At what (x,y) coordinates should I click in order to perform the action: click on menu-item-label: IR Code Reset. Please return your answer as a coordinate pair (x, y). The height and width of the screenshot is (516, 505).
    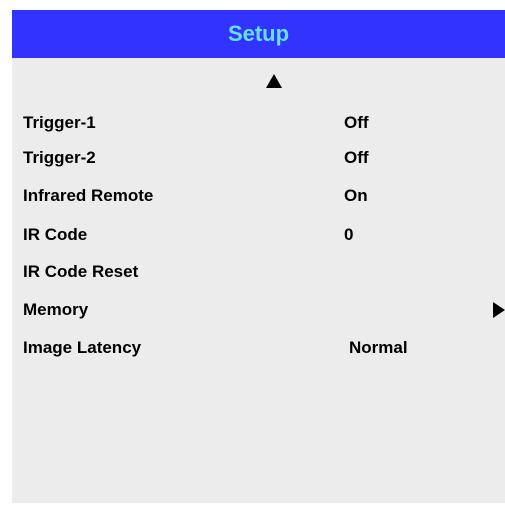
    Looking at the image, I should click on (81, 271).